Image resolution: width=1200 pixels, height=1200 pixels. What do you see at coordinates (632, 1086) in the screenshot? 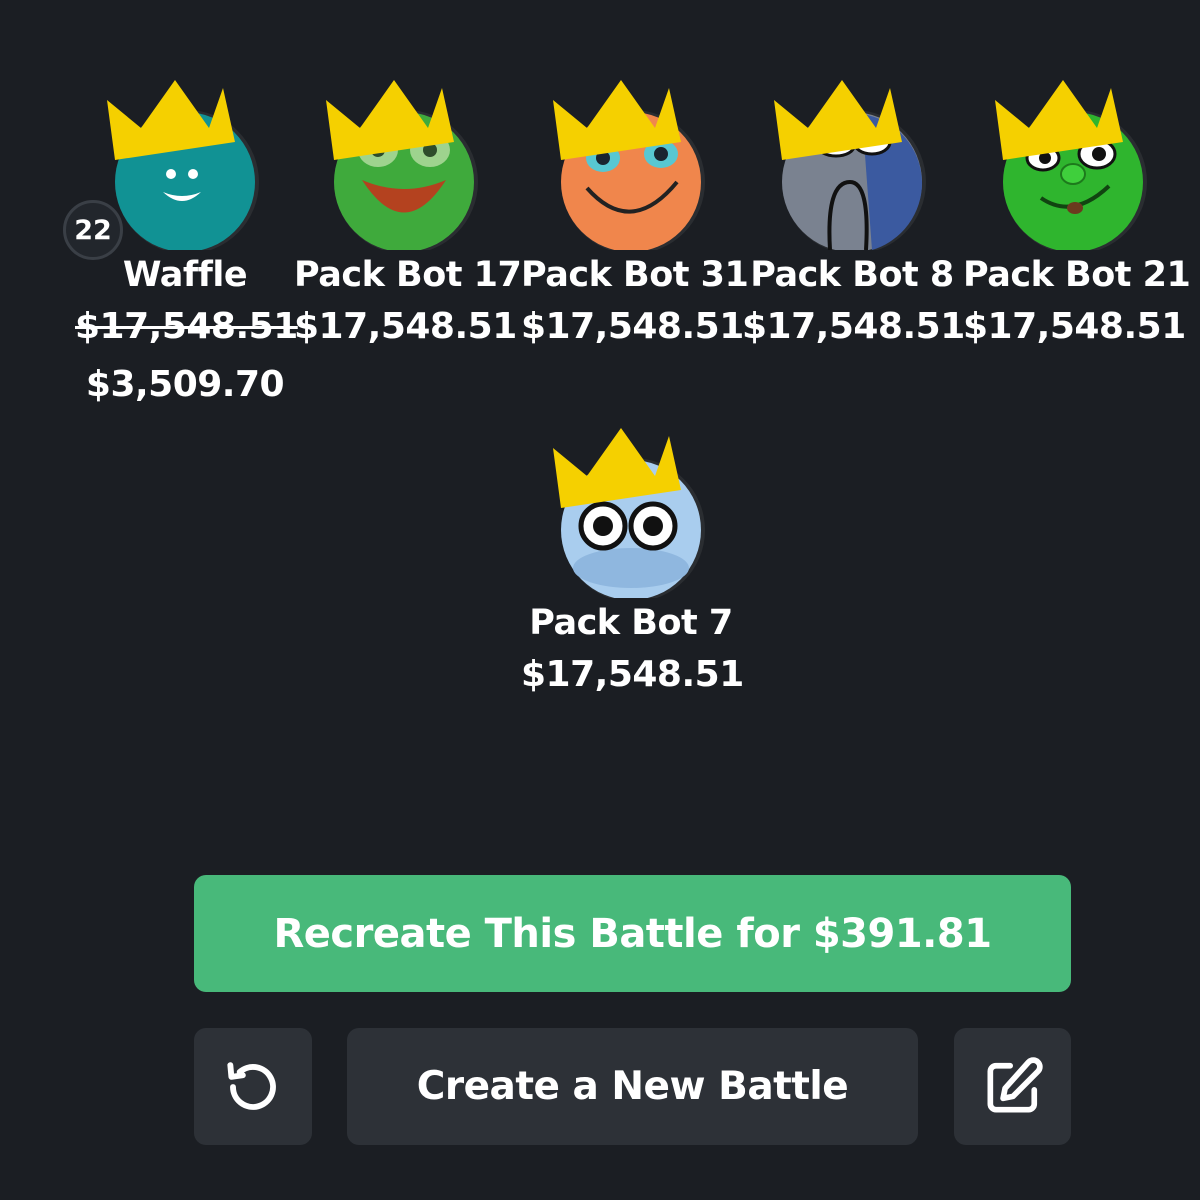
I see `create-battle-button: Create a New Battle` at bounding box center [632, 1086].